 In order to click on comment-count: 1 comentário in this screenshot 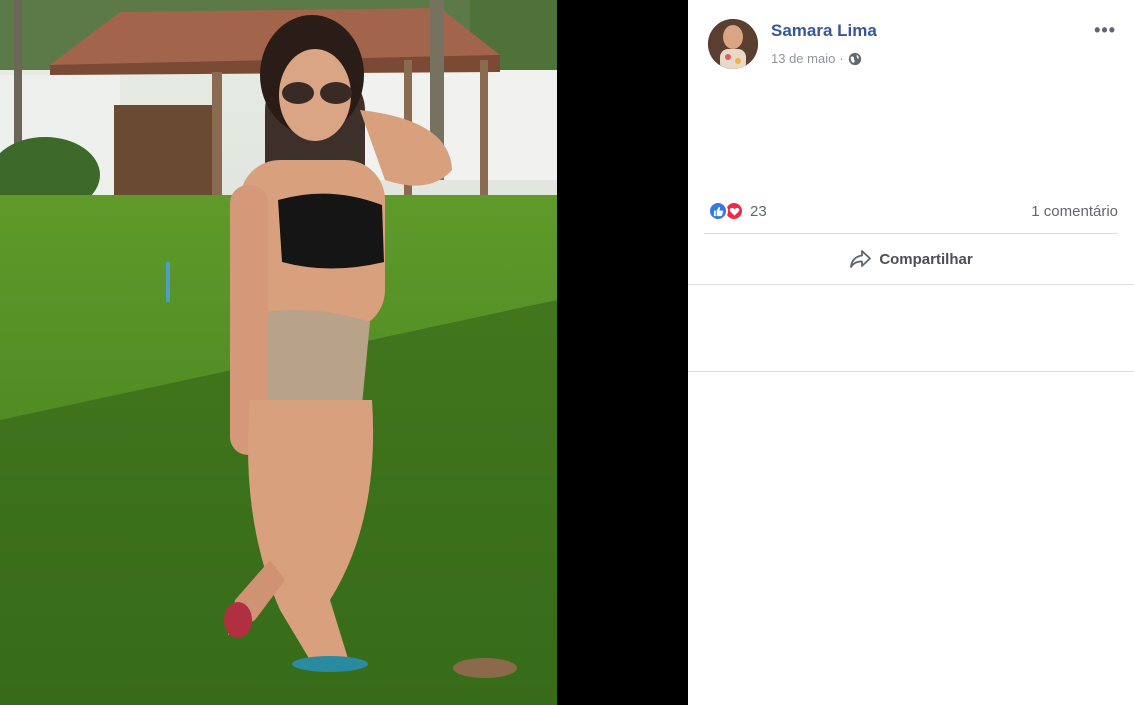, I will do `click(1074, 211)`.